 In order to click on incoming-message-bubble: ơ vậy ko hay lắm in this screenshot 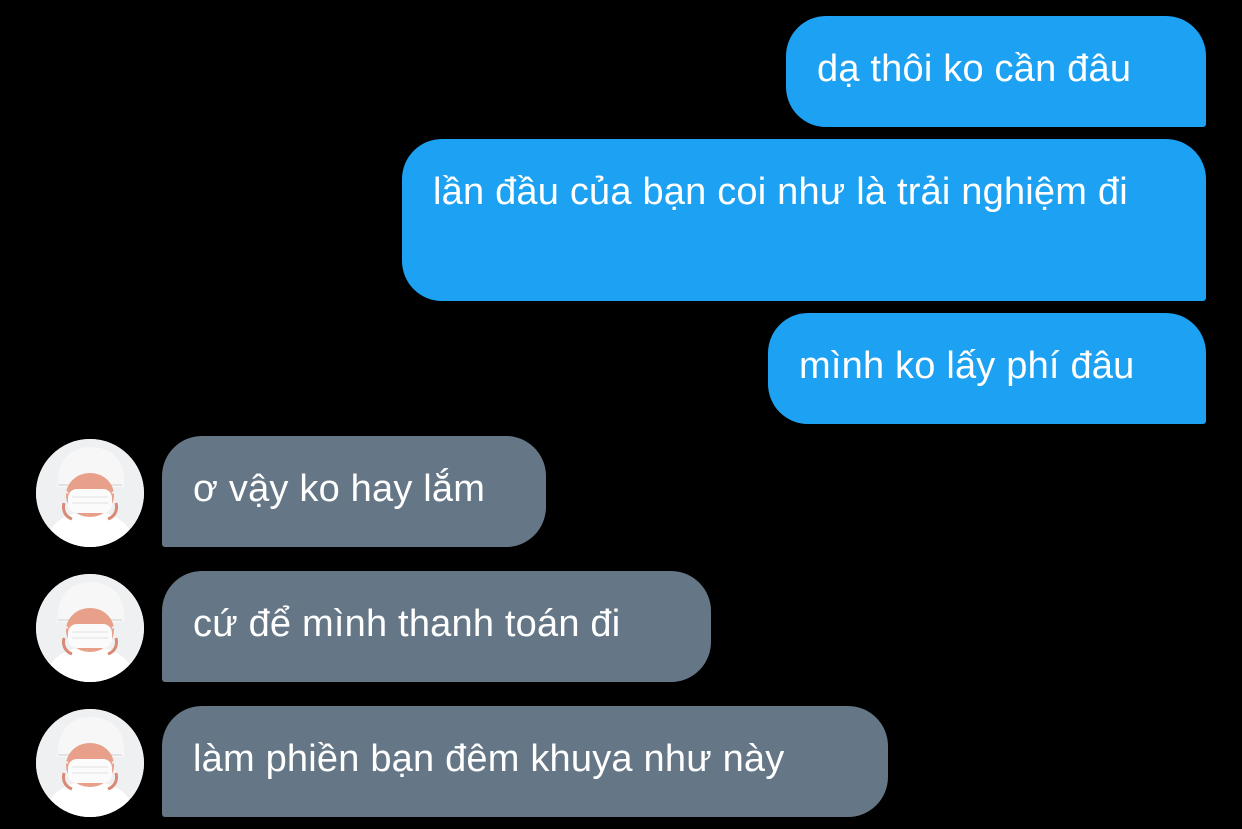, I will do `click(354, 491)`.